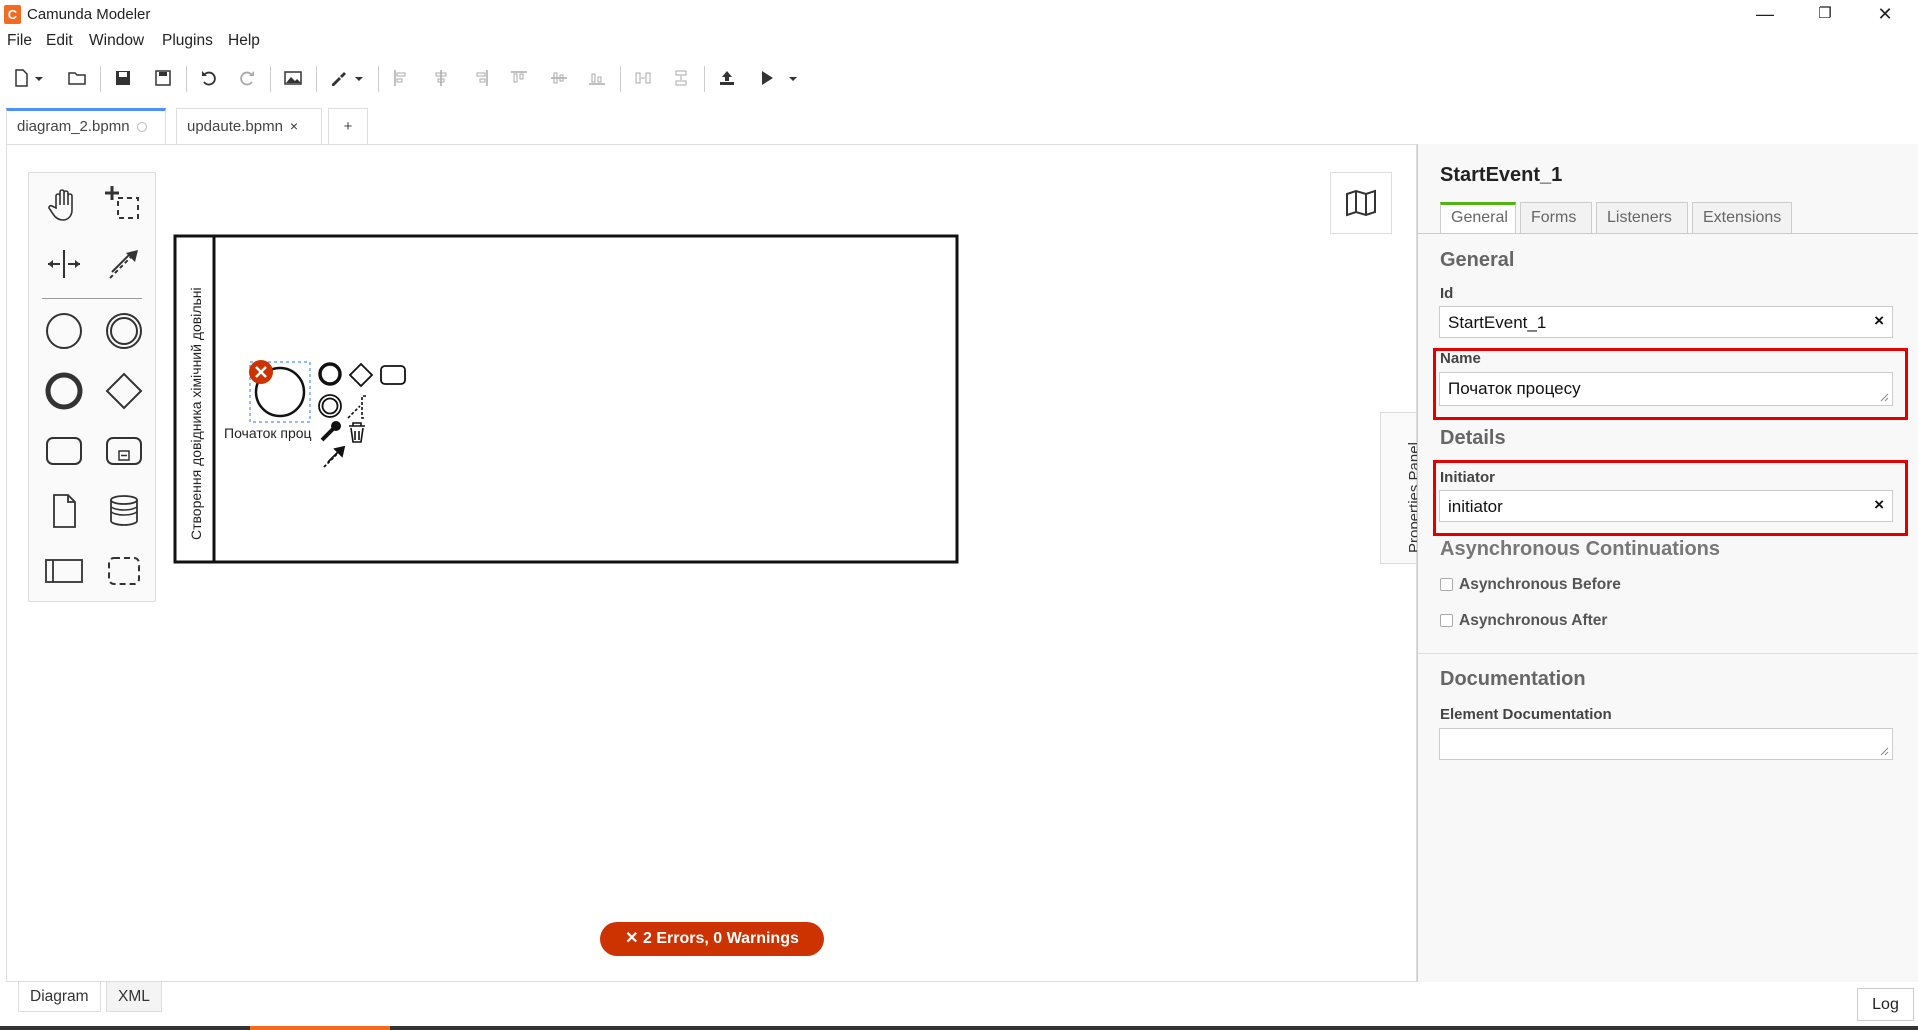  What do you see at coordinates (64, 264) in the screenshot?
I see `space-tool-icon` at bounding box center [64, 264].